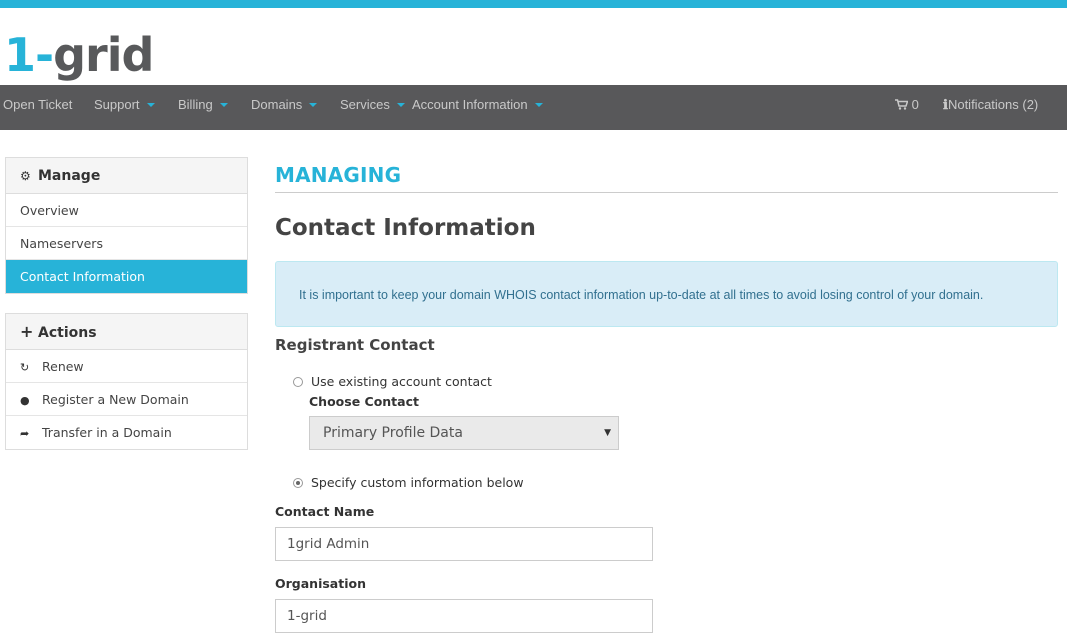  What do you see at coordinates (25, 433) in the screenshot?
I see `share-icon: ➦` at bounding box center [25, 433].